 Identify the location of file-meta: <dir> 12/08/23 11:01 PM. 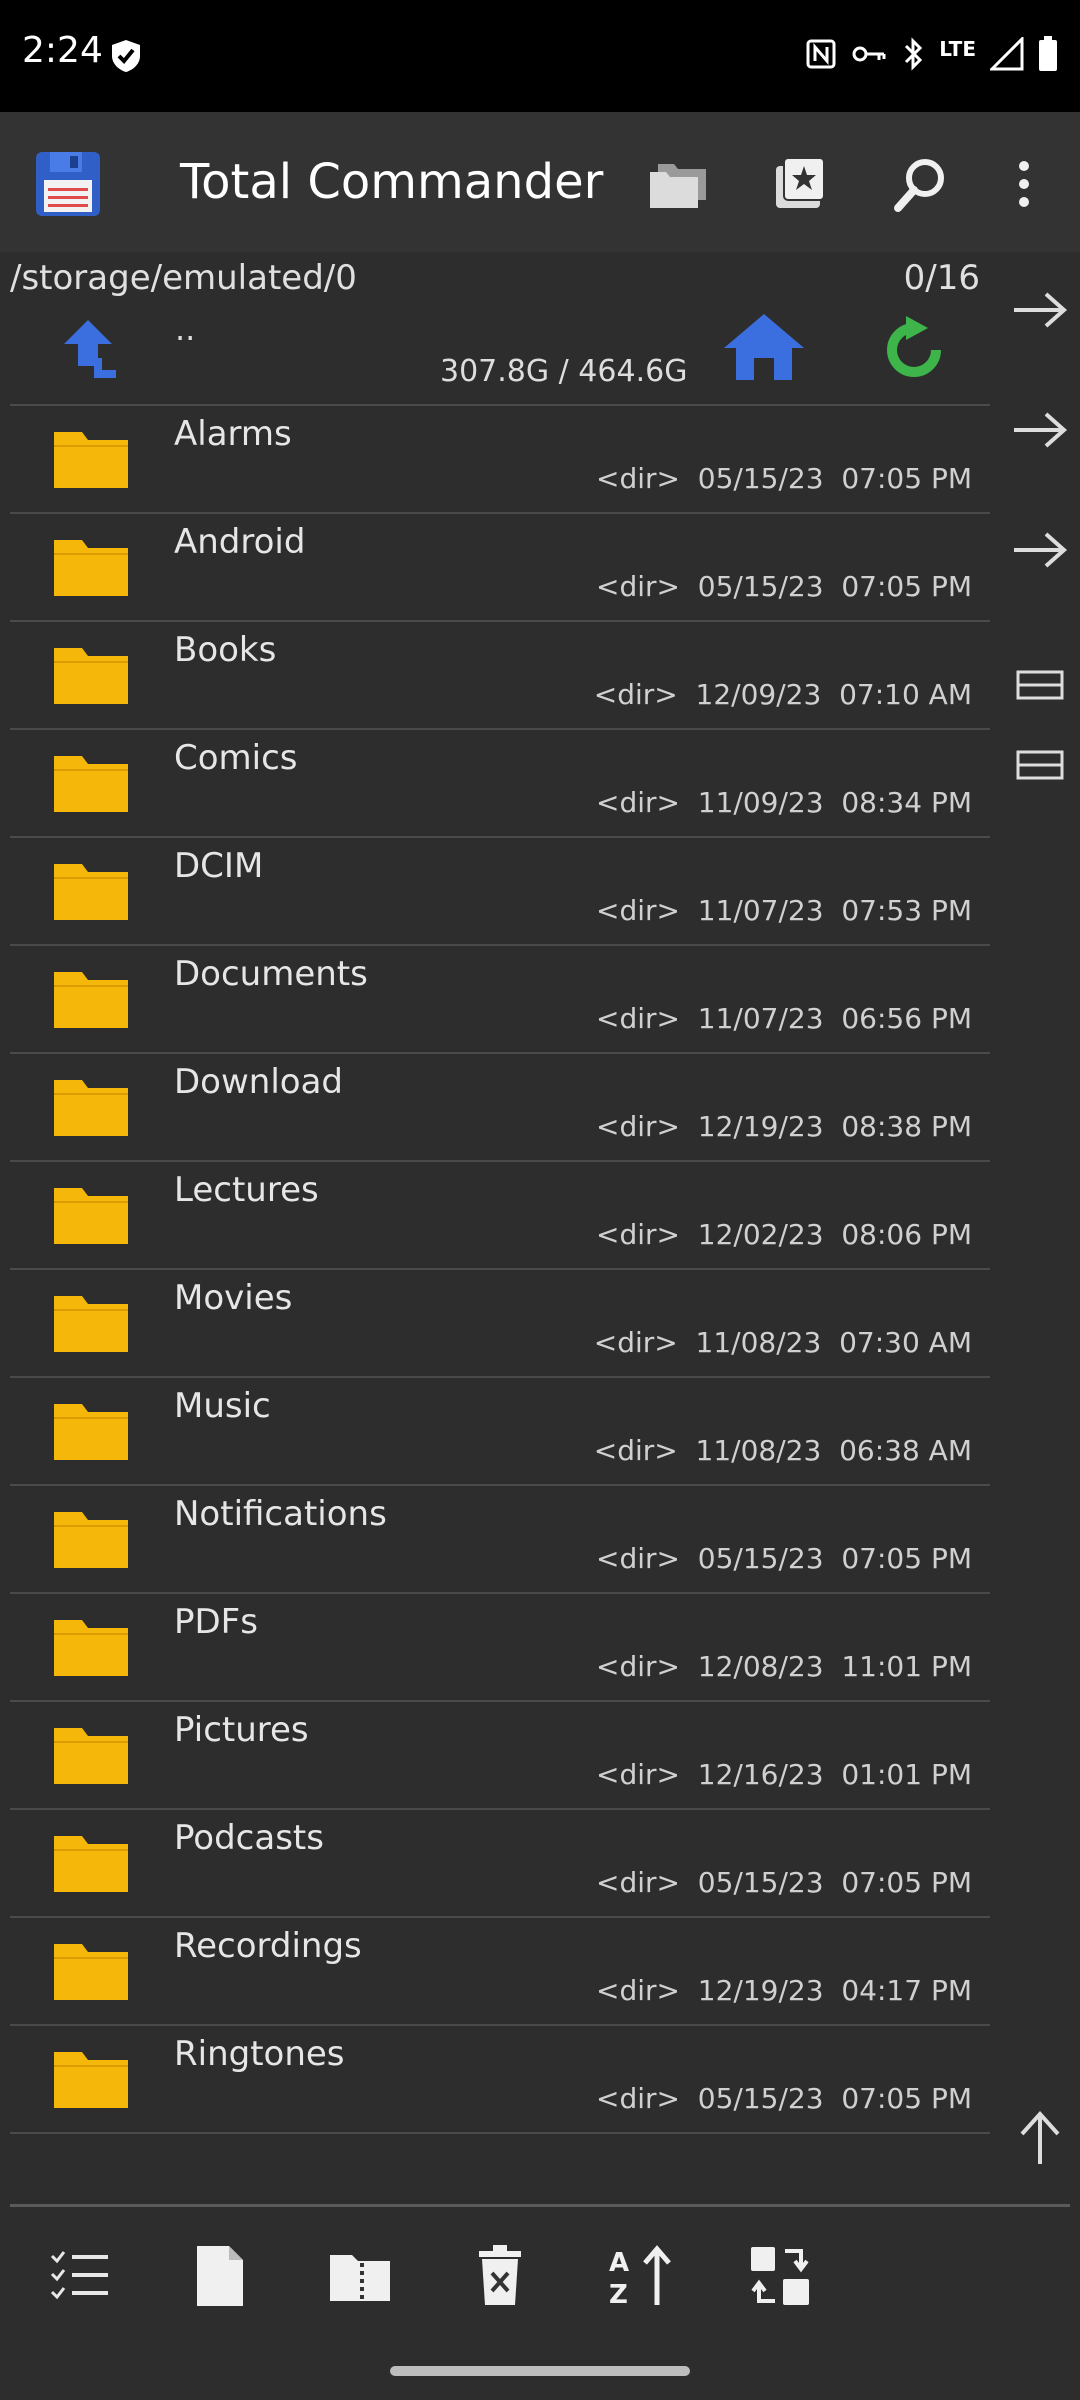
(784, 1666).